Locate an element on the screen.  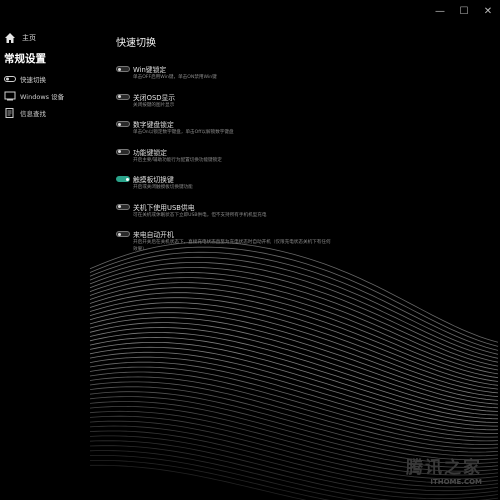
sidebar: 主页 常规设置 快速切换 Windows 设备 信息查找 is located at coordinates (50, 74).